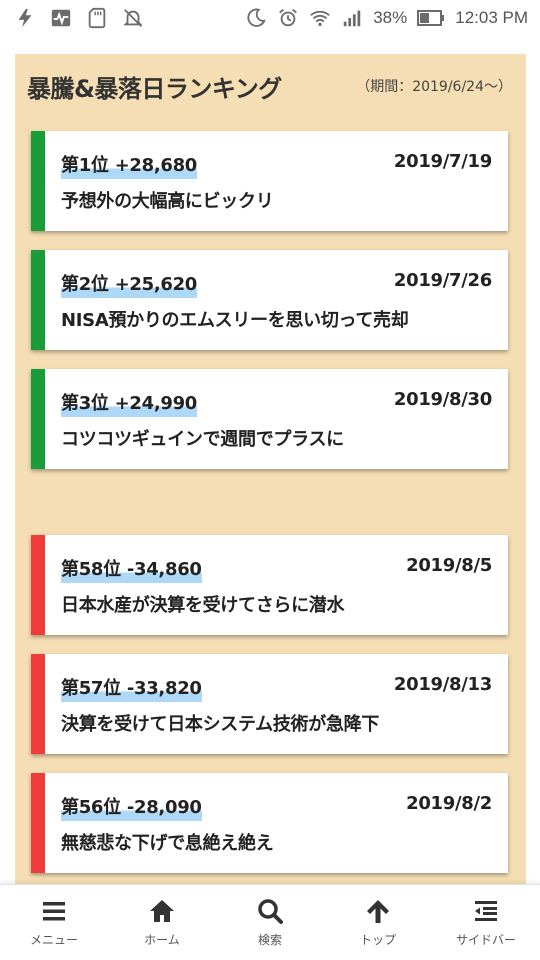  Describe the element at coordinates (270, 911) in the screenshot. I see `search-icon` at that location.